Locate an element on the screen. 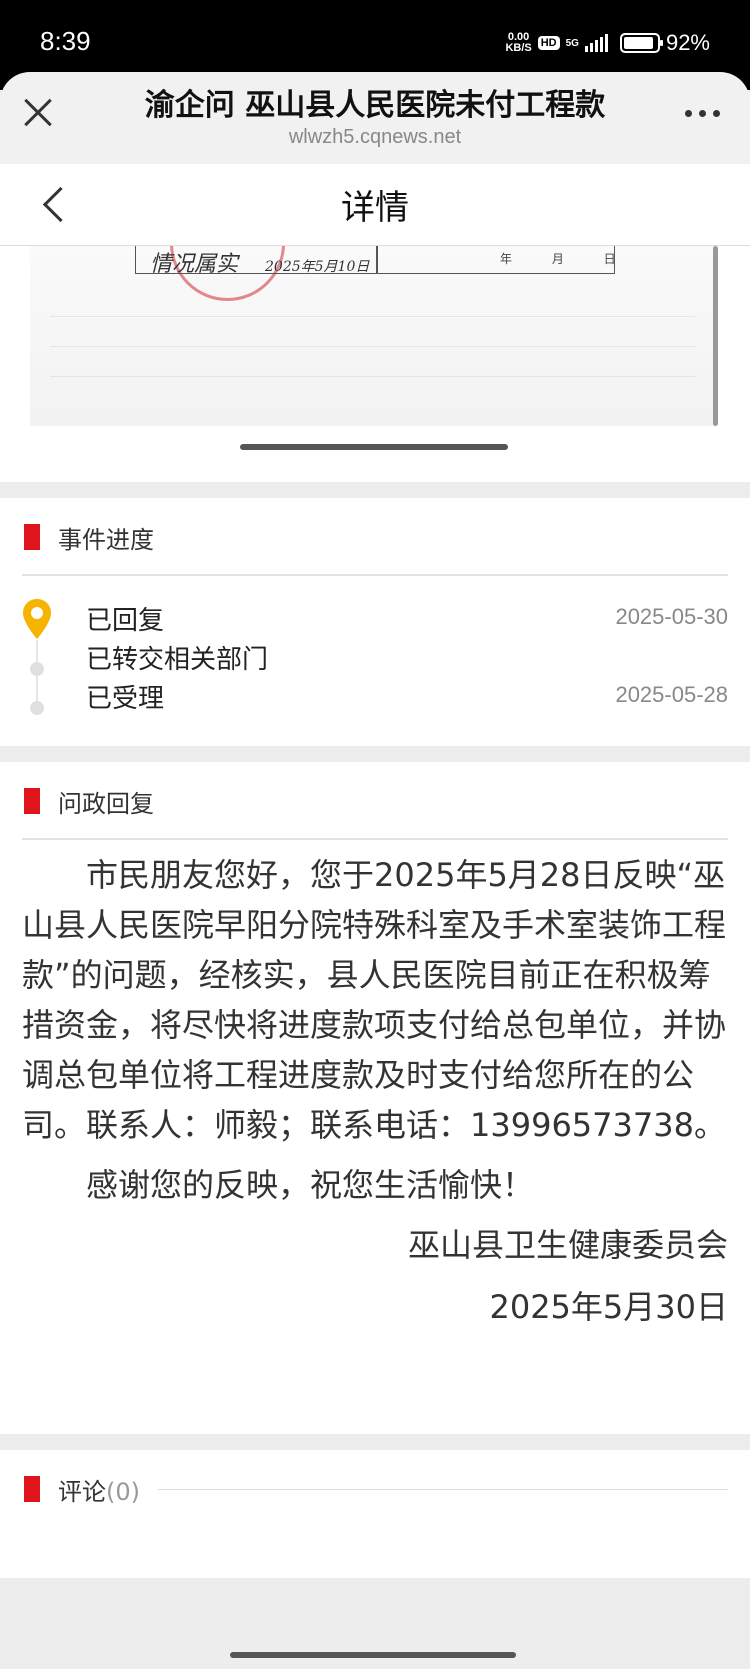  image-horizontal-scrollbar is located at coordinates (374, 447).